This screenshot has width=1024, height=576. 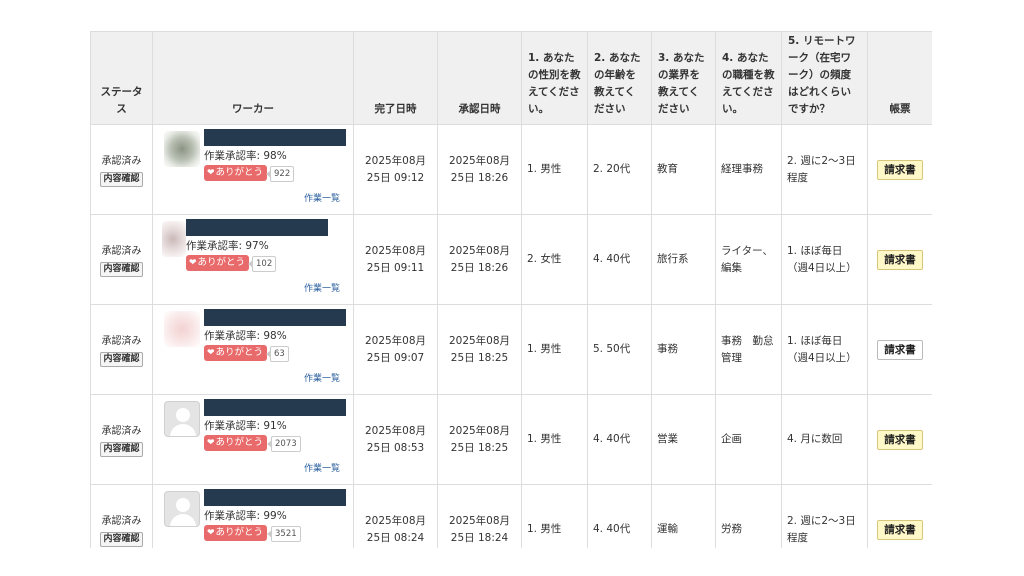 What do you see at coordinates (899, 78) in the screenshot?
I see `column-header-invoice: 帳票` at bounding box center [899, 78].